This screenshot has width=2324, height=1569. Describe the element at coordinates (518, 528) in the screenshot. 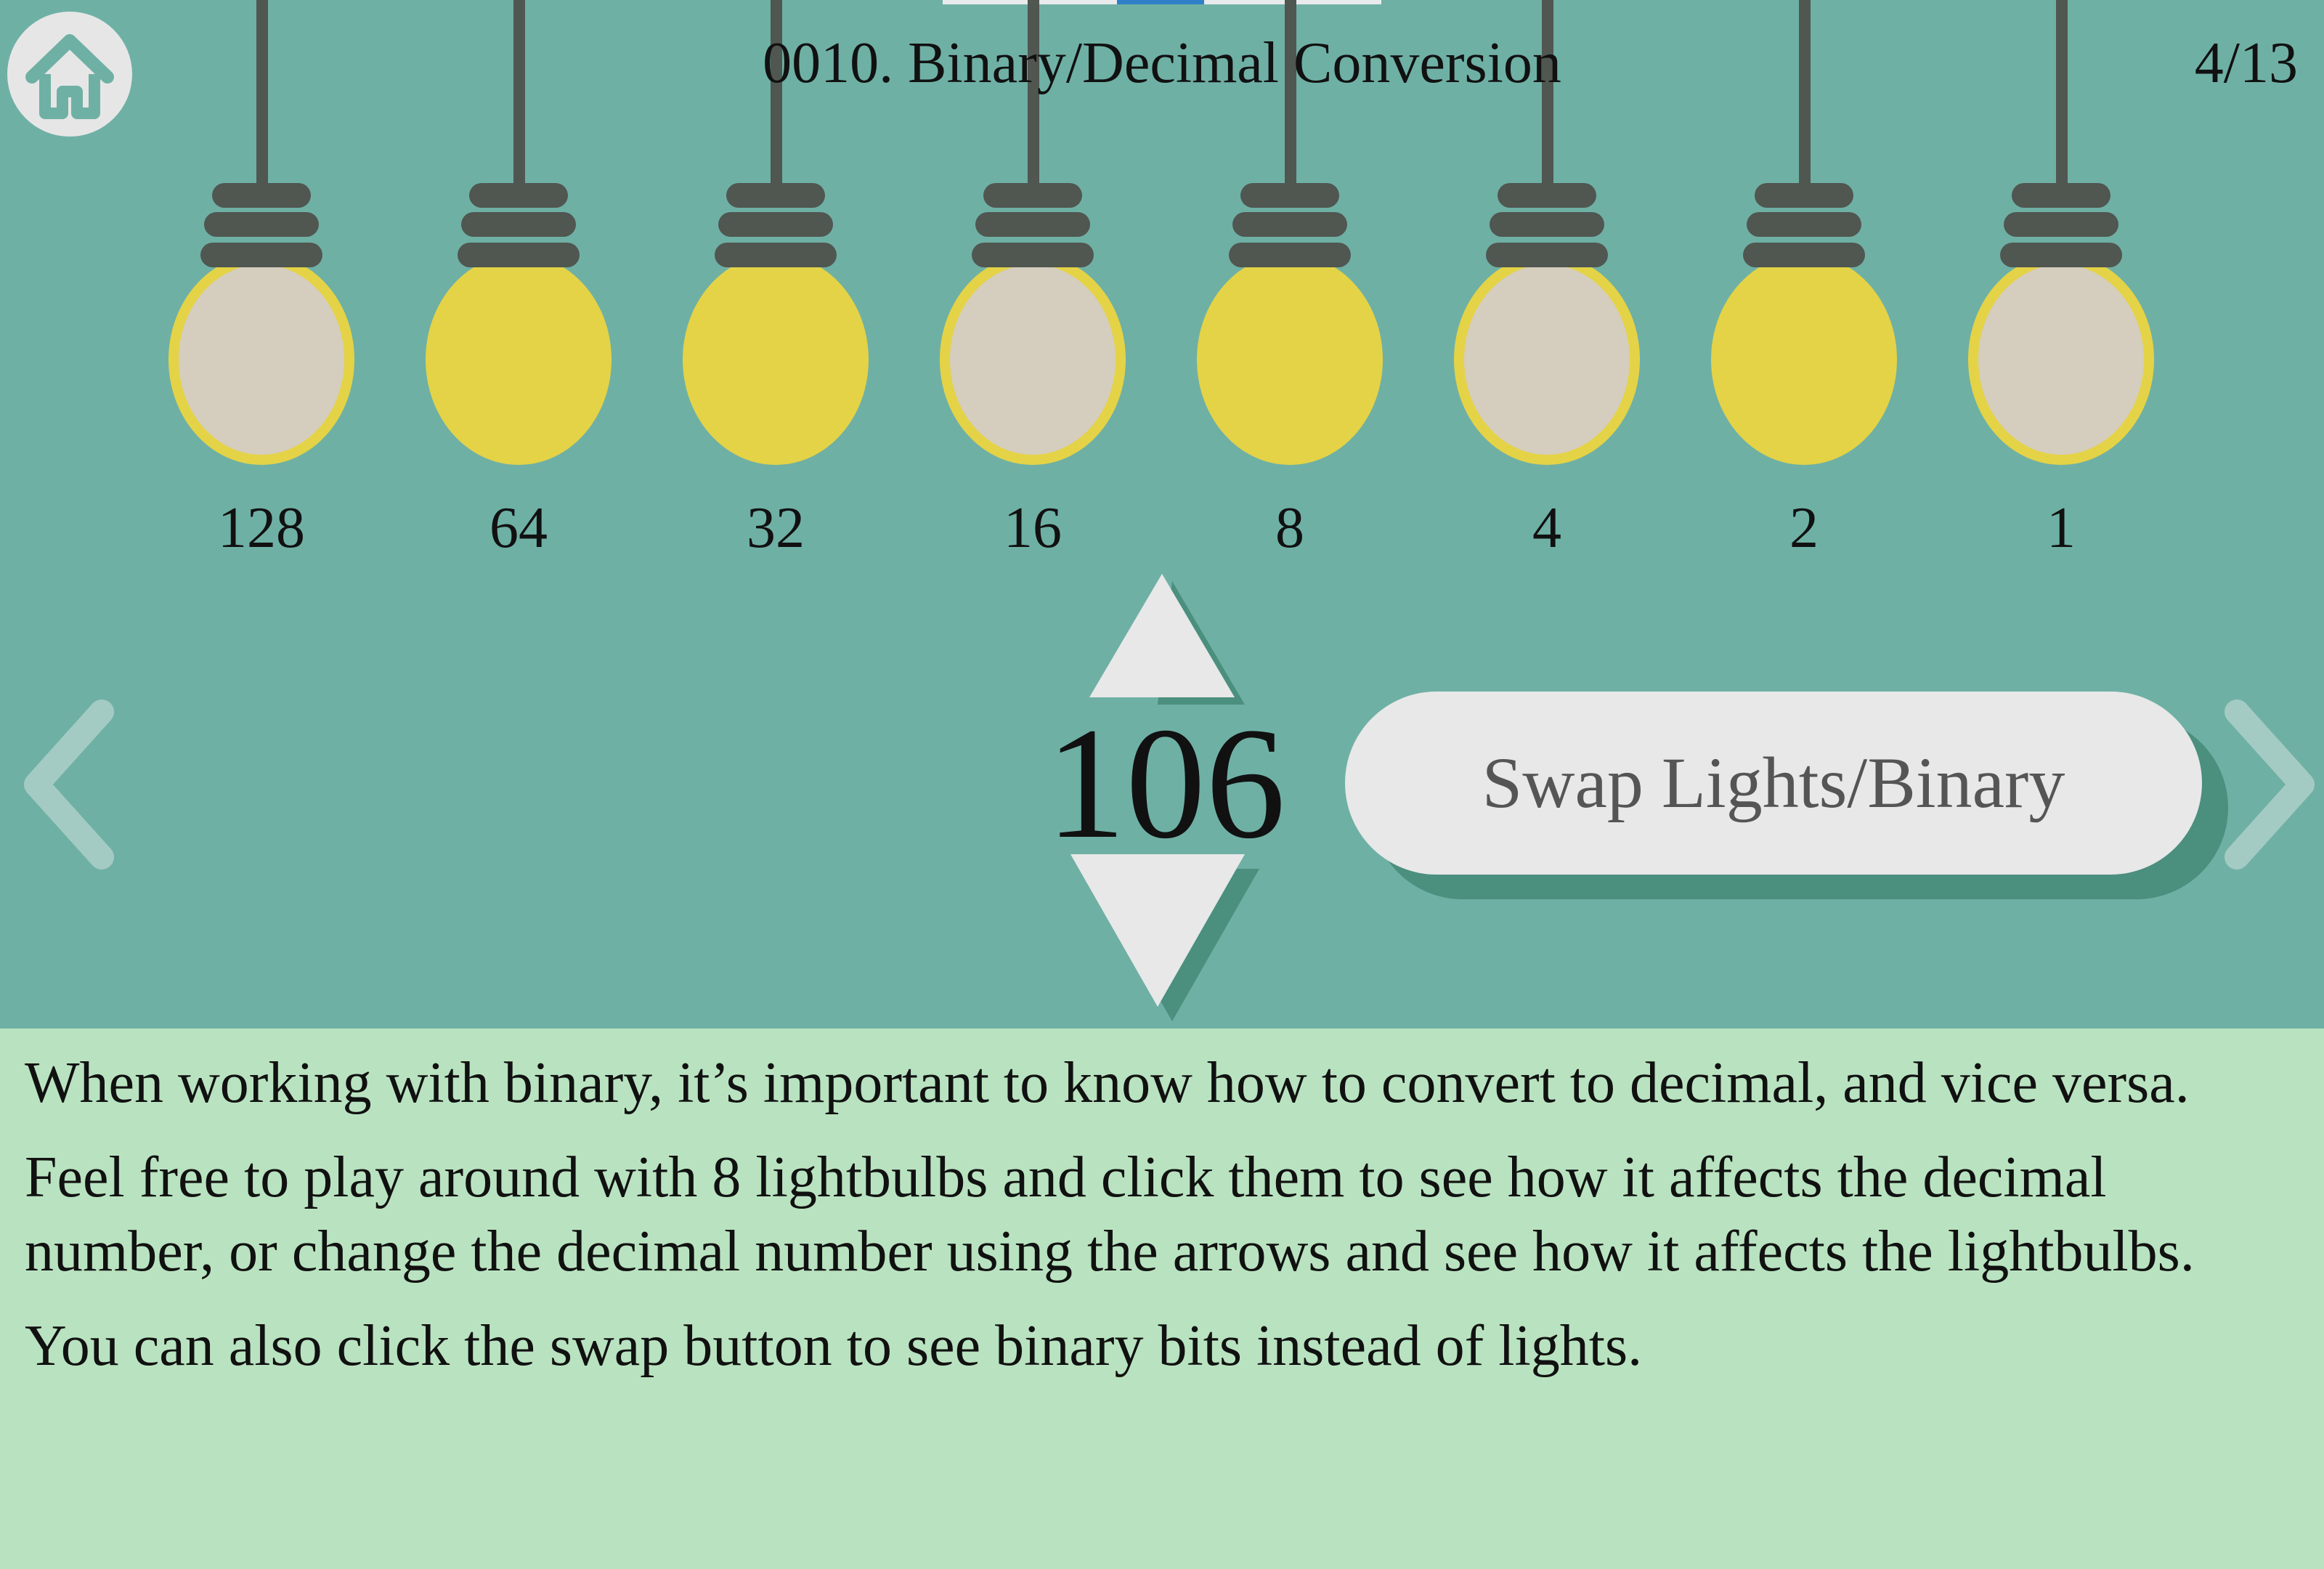

I see `bulb-value-label: 64` at that location.